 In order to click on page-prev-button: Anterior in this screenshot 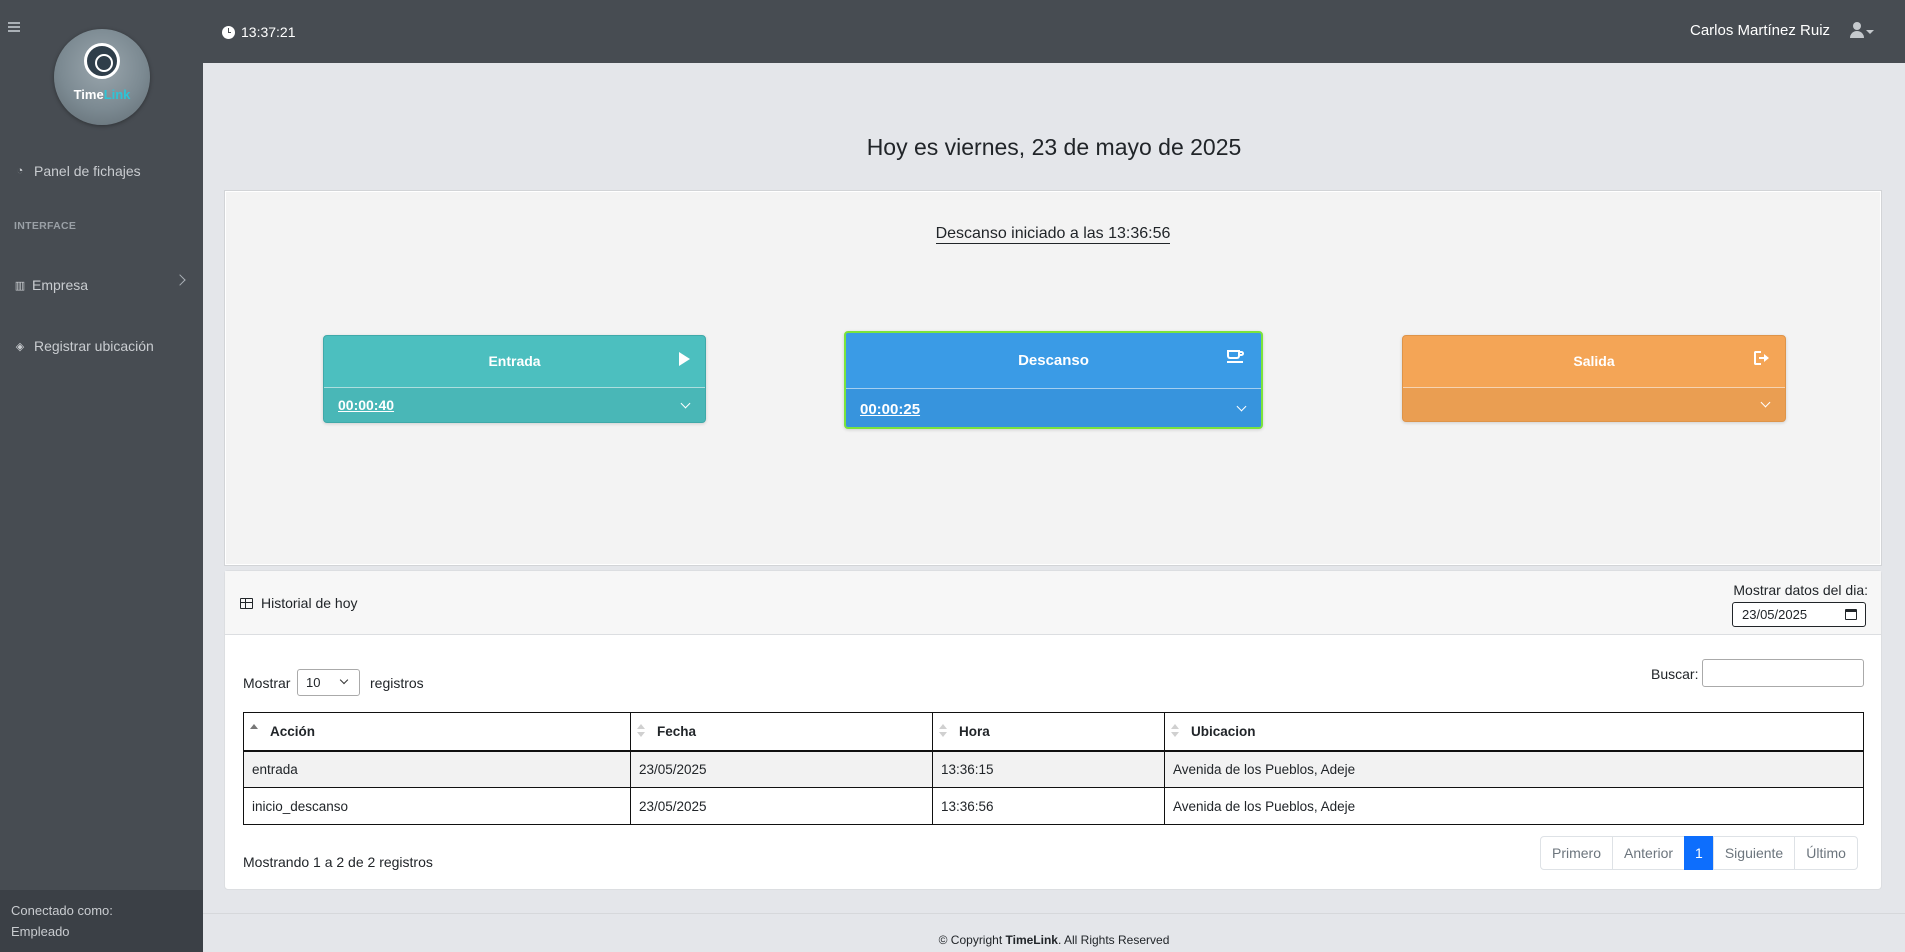, I will do `click(1649, 853)`.